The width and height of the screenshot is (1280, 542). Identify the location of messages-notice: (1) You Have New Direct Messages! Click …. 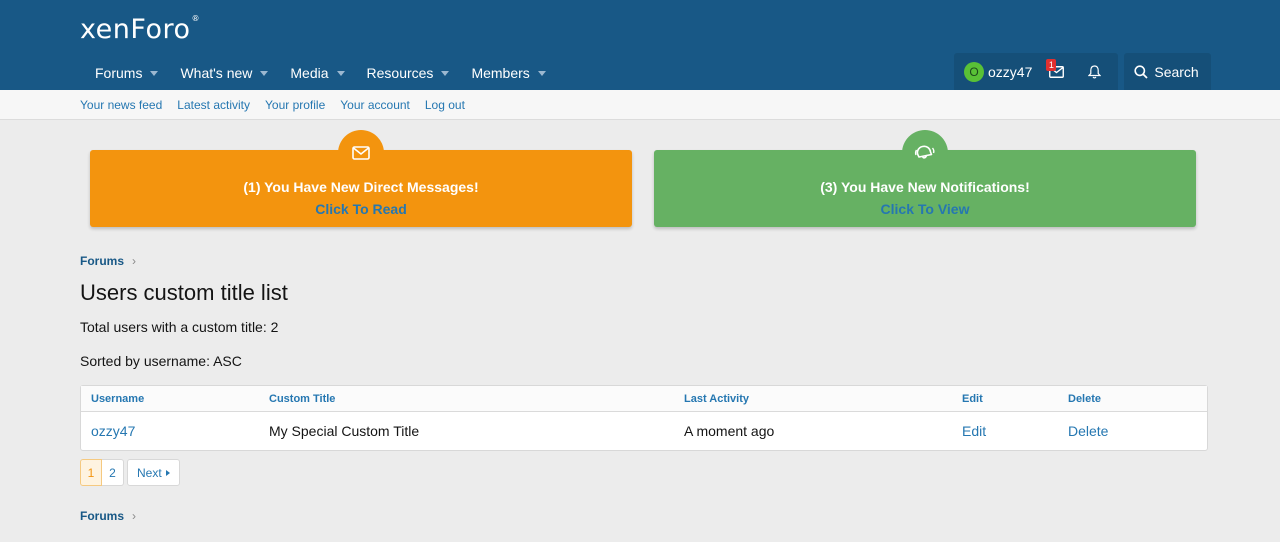
(361, 178).